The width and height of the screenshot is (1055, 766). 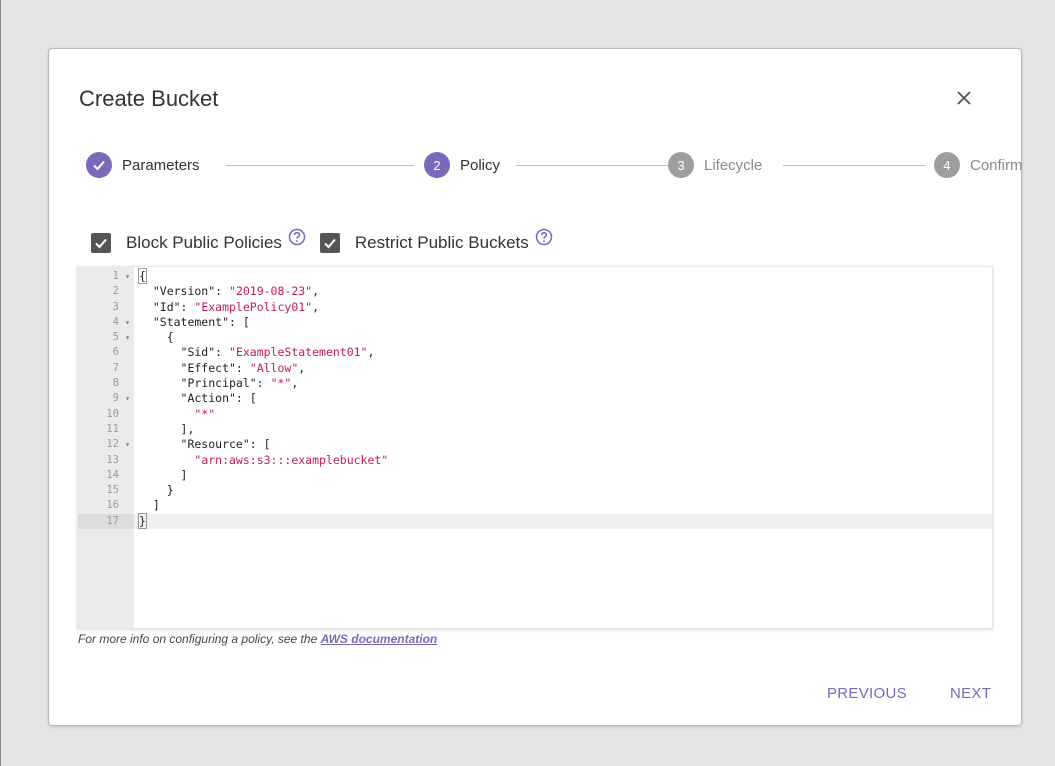 What do you see at coordinates (222, 367) in the screenshot?
I see `code-text: "Effect": "Allow",` at bounding box center [222, 367].